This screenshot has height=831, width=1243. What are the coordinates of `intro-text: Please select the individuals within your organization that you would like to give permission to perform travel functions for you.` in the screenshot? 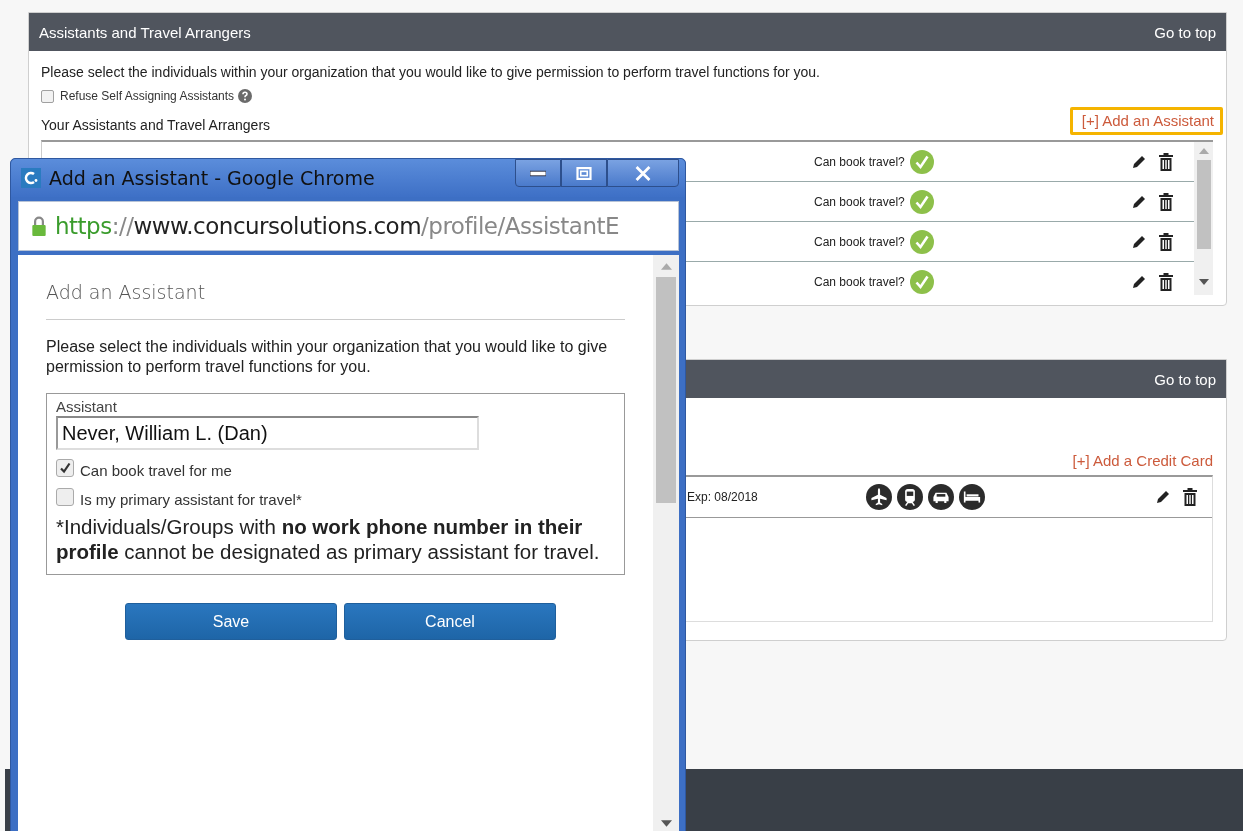 It's located at (431, 72).